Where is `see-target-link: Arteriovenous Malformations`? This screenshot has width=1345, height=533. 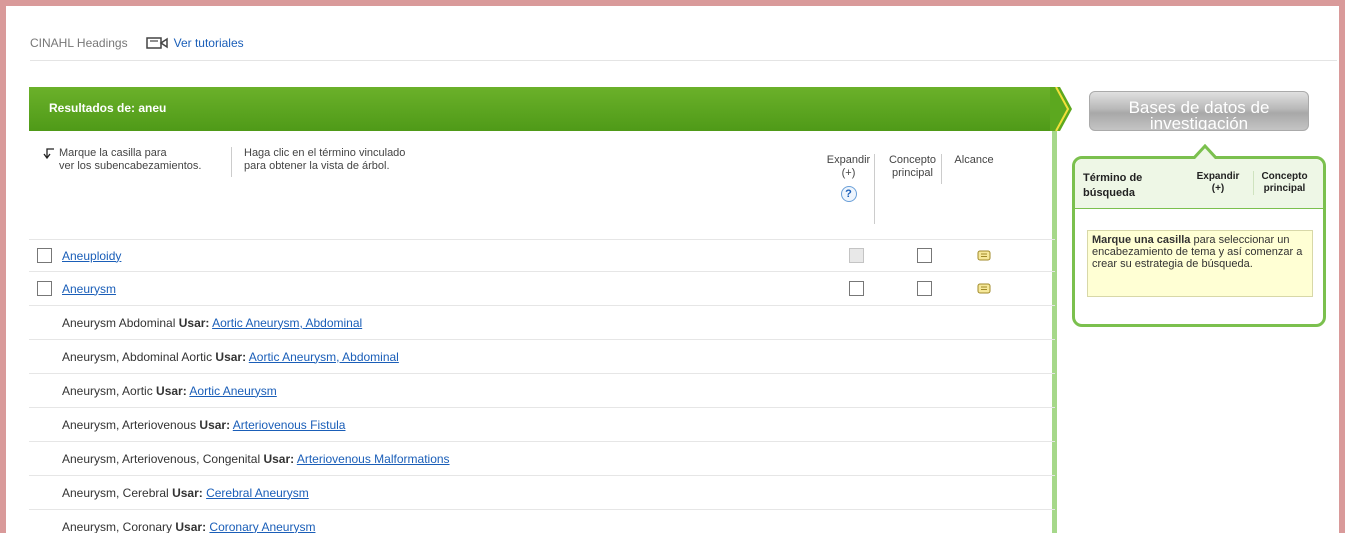
see-target-link: Arteriovenous Malformations is located at coordinates (373, 459).